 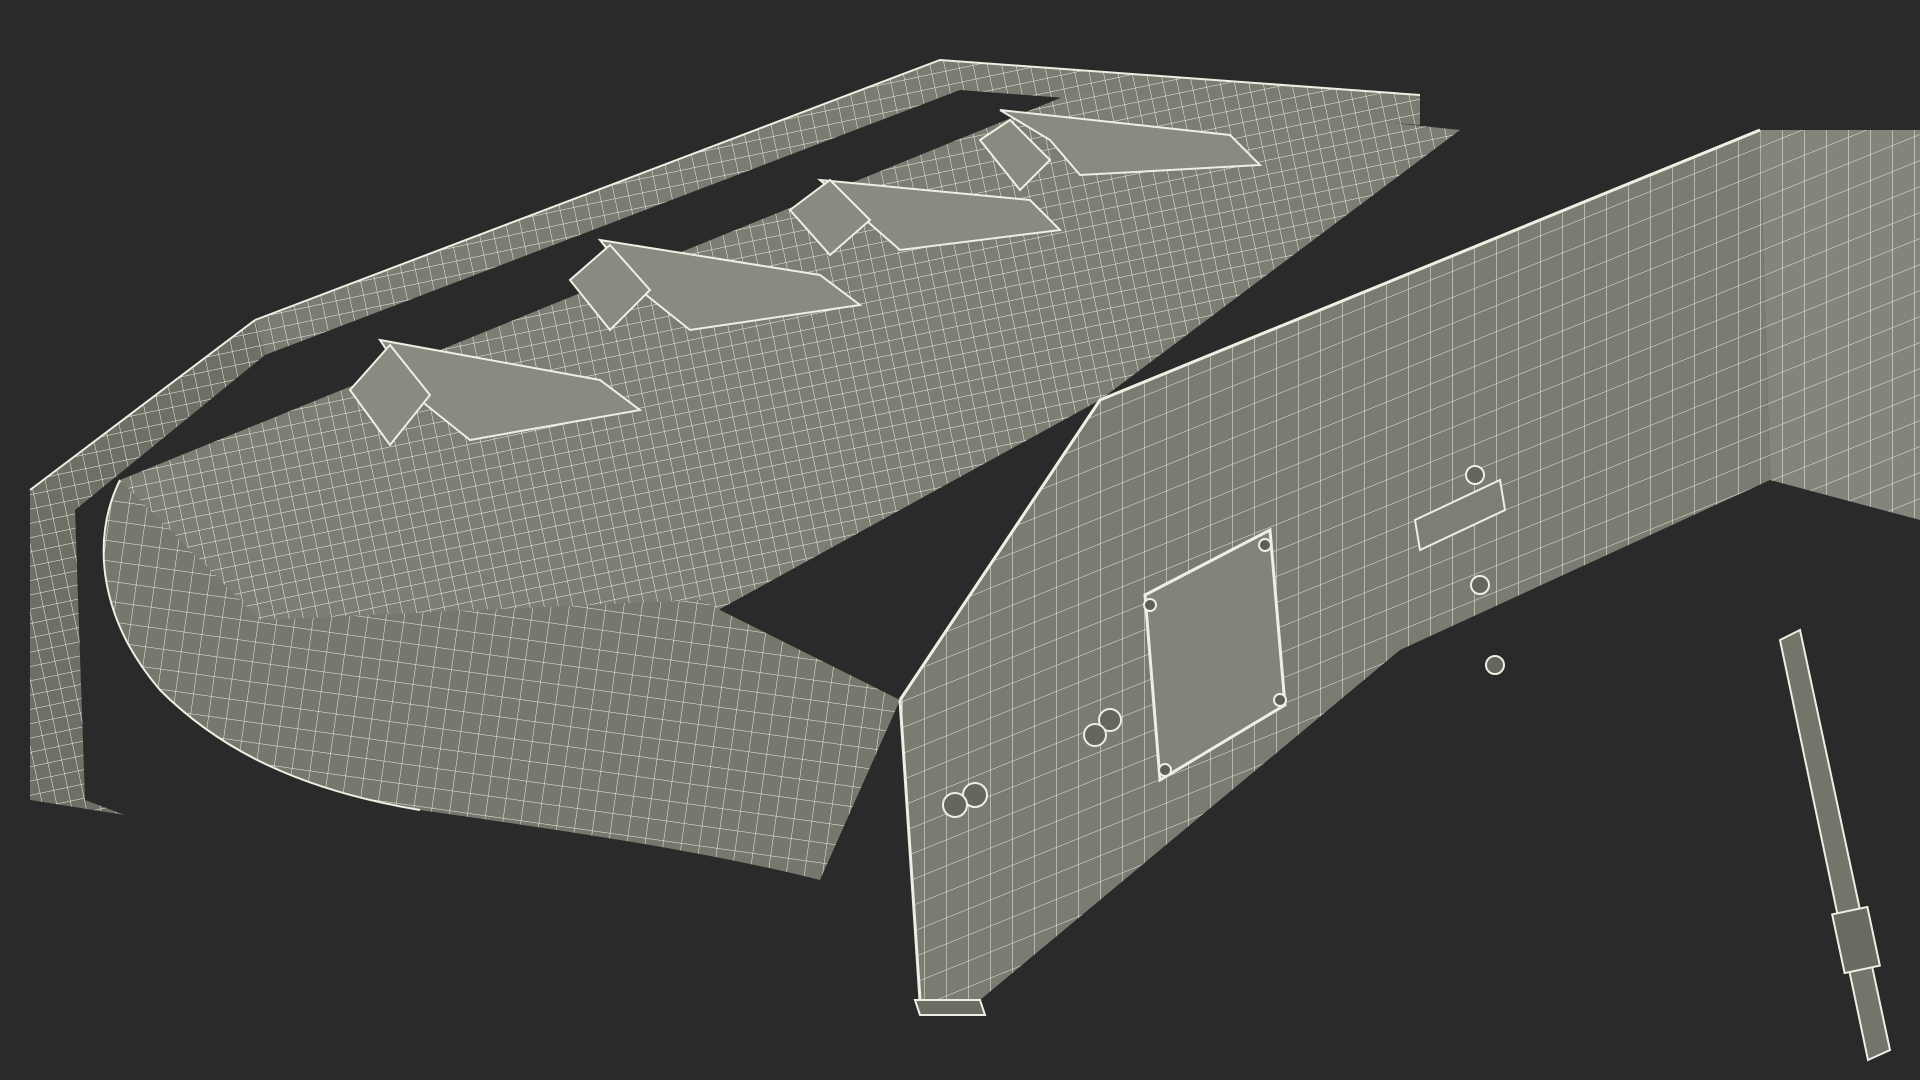 What do you see at coordinates (950, 1007) in the screenshot?
I see `bottom-flange` at bounding box center [950, 1007].